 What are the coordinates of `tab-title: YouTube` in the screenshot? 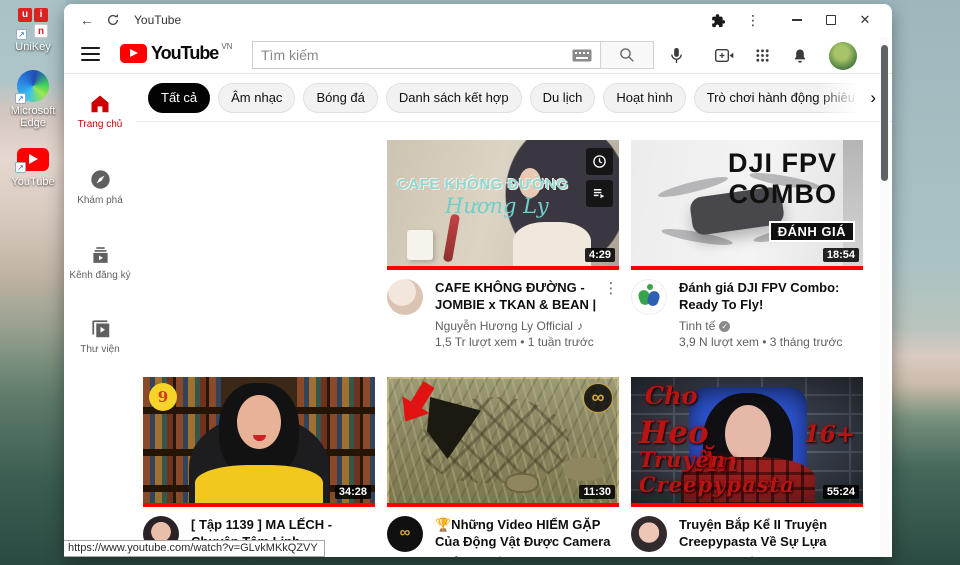 It's located at (158, 20).